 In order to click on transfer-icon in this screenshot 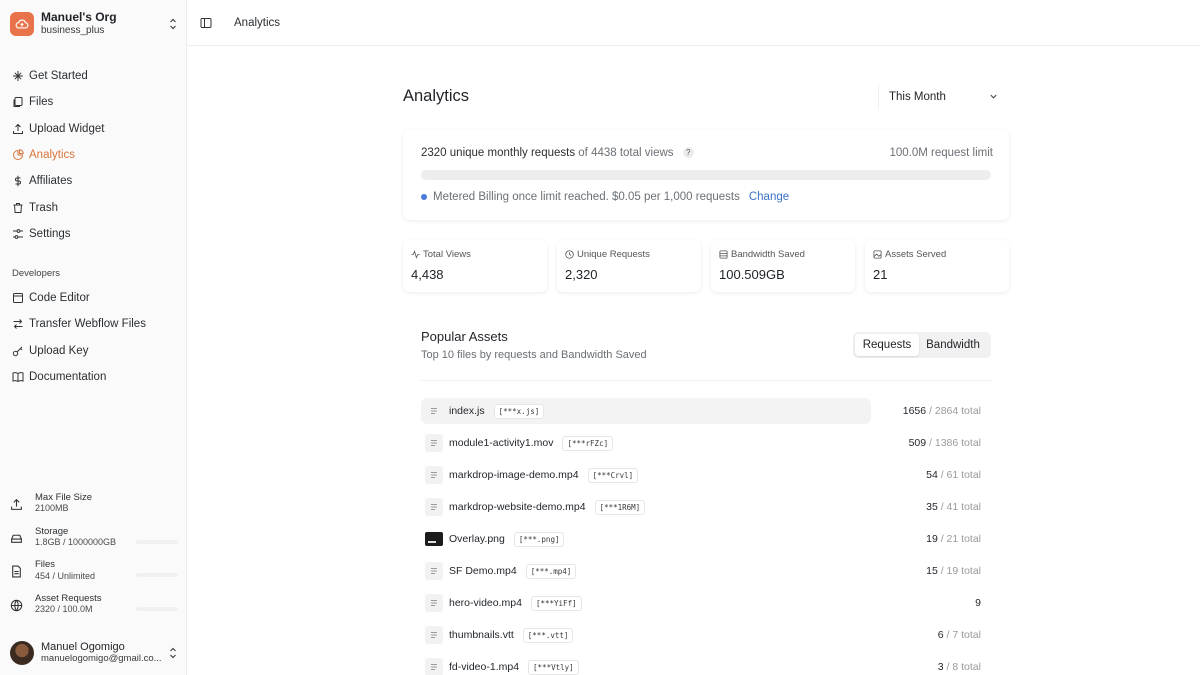, I will do `click(18, 324)`.